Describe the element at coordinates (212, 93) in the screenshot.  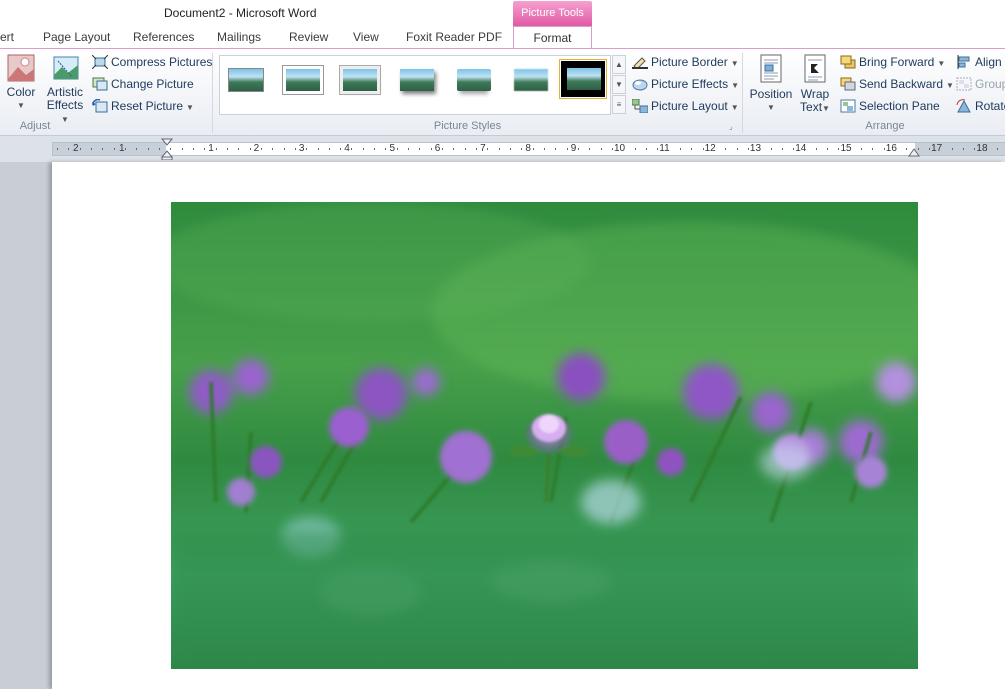
I see `group-divider` at that location.